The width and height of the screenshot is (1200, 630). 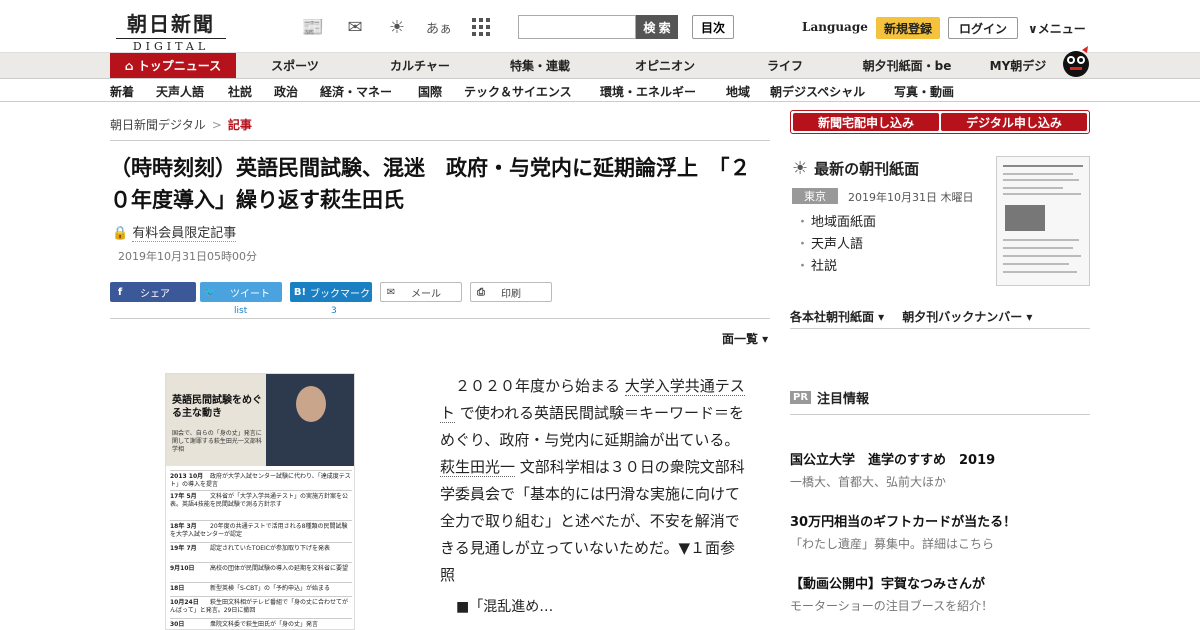 What do you see at coordinates (983, 28) in the screenshot?
I see `login-button: ログイン` at bounding box center [983, 28].